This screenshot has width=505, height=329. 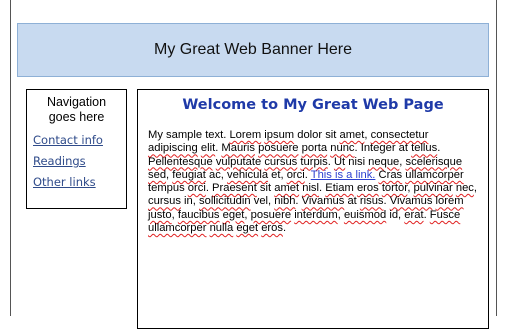 What do you see at coordinates (352, 201) in the screenshot?
I see `body-text-run: at` at bounding box center [352, 201].